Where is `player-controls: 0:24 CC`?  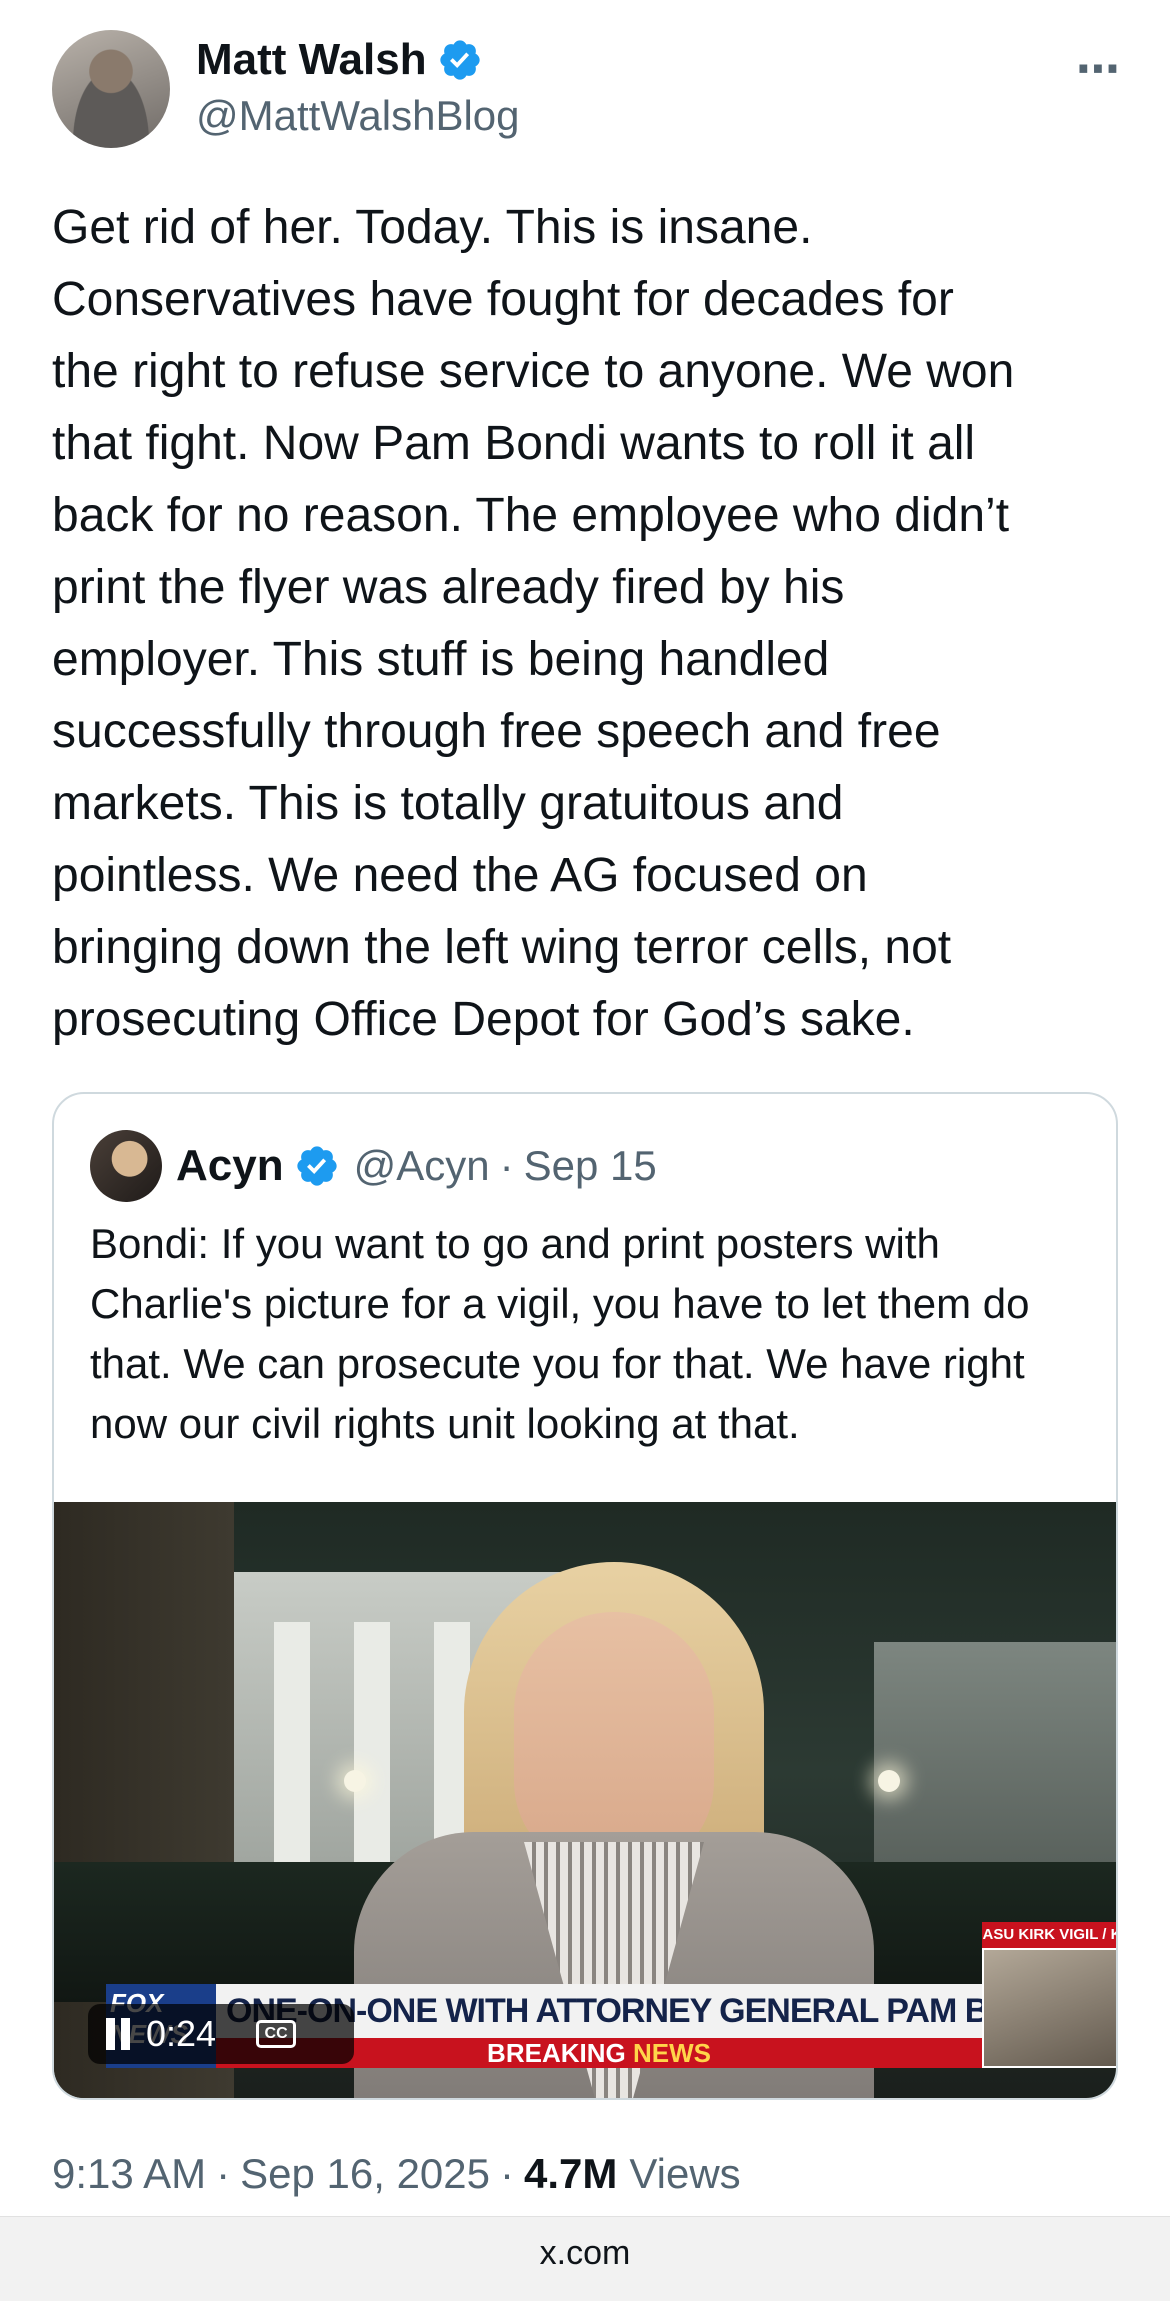
player-controls: 0:24 CC is located at coordinates (221, 2034).